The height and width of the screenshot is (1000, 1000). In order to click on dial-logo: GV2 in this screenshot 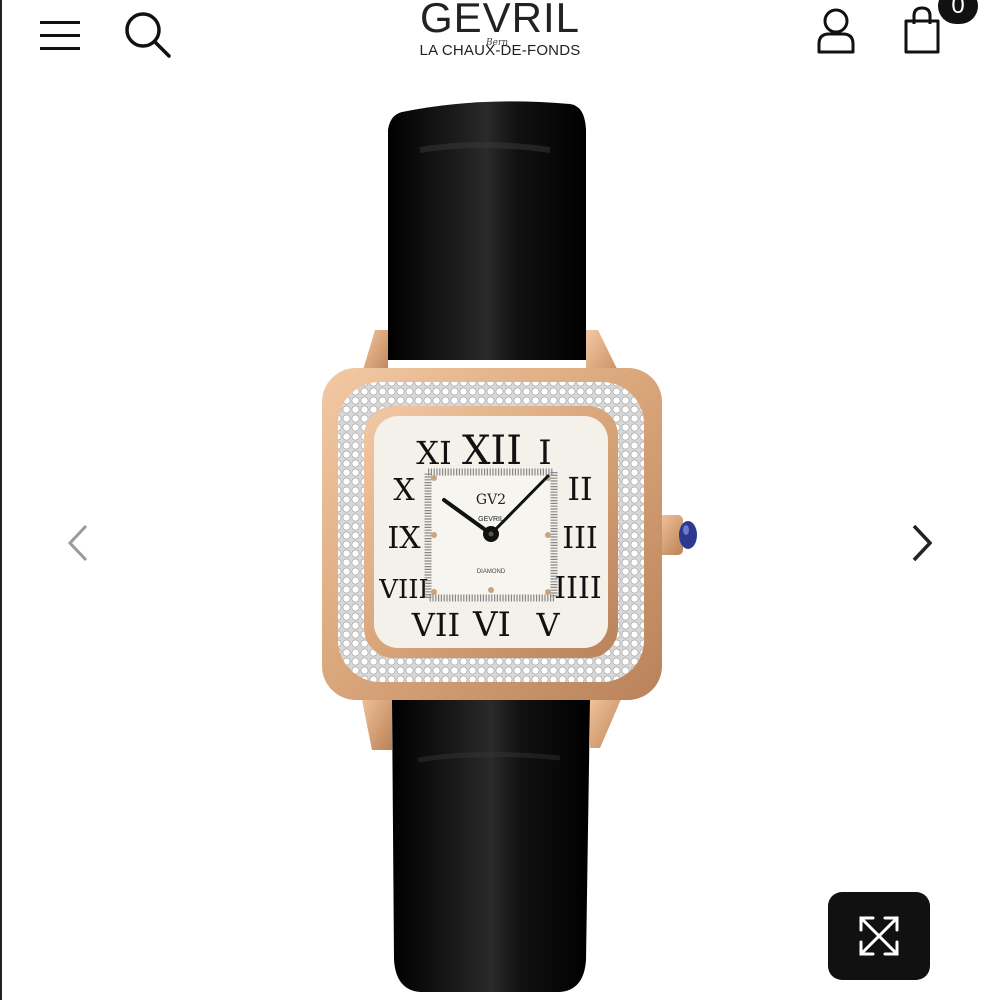, I will do `click(491, 500)`.